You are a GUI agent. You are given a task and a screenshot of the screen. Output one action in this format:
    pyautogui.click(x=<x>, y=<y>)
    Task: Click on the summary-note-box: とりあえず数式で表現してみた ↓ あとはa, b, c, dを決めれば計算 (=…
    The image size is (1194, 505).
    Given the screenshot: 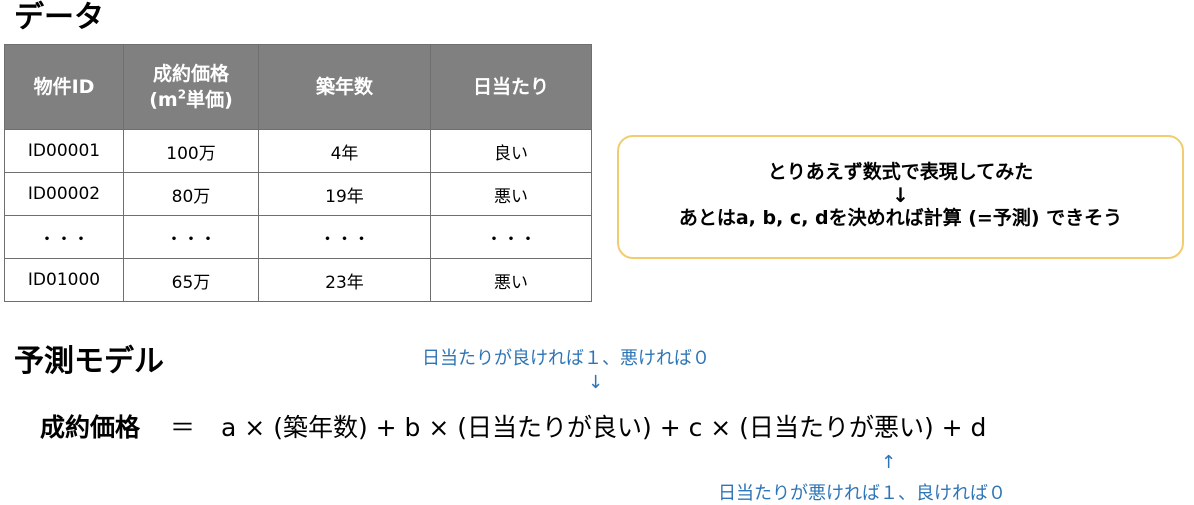 What is the action you would take?
    pyautogui.click(x=900, y=197)
    